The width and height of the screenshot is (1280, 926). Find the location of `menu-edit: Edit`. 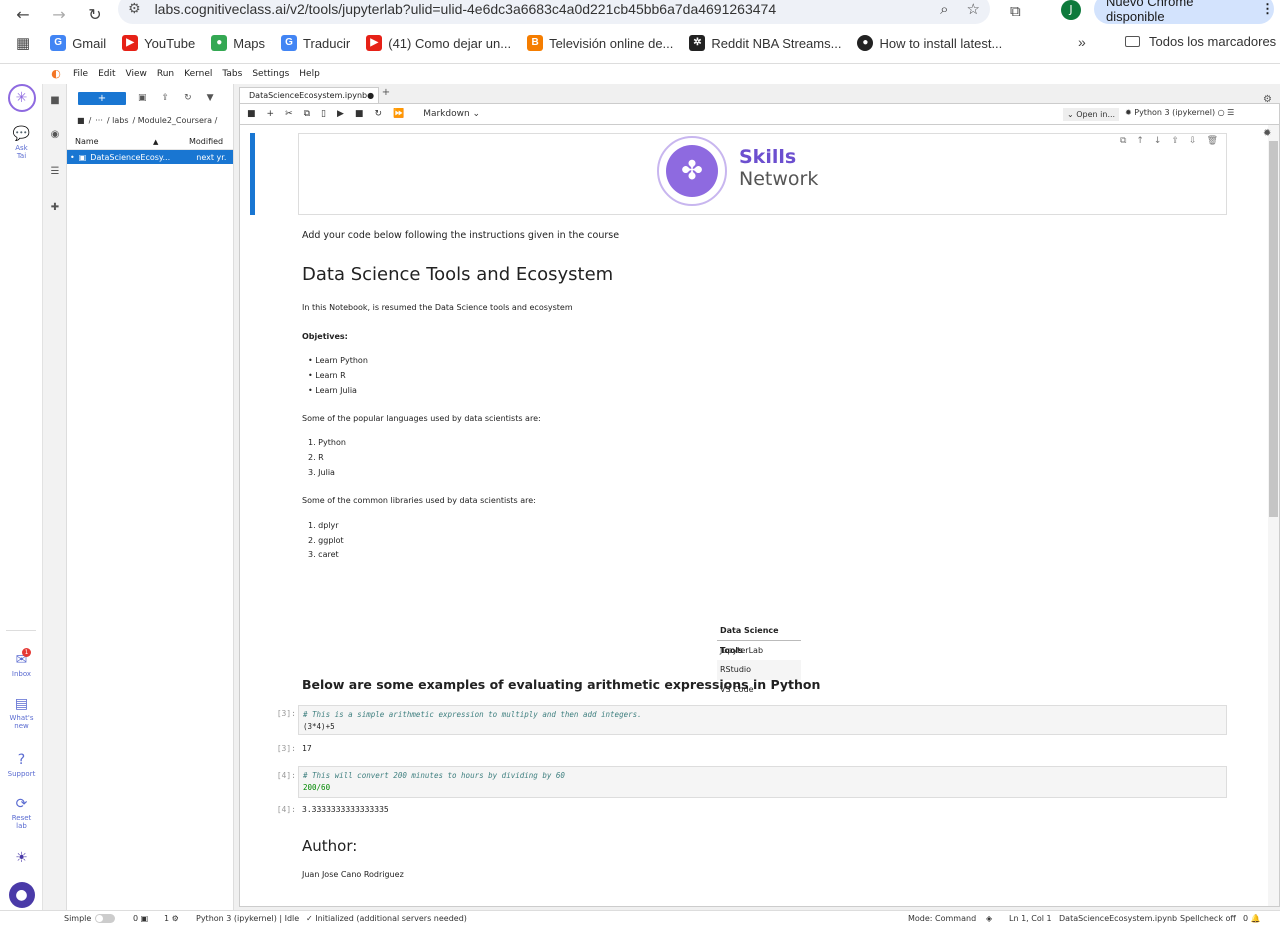

menu-edit: Edit is located at coordinates (106, 74).